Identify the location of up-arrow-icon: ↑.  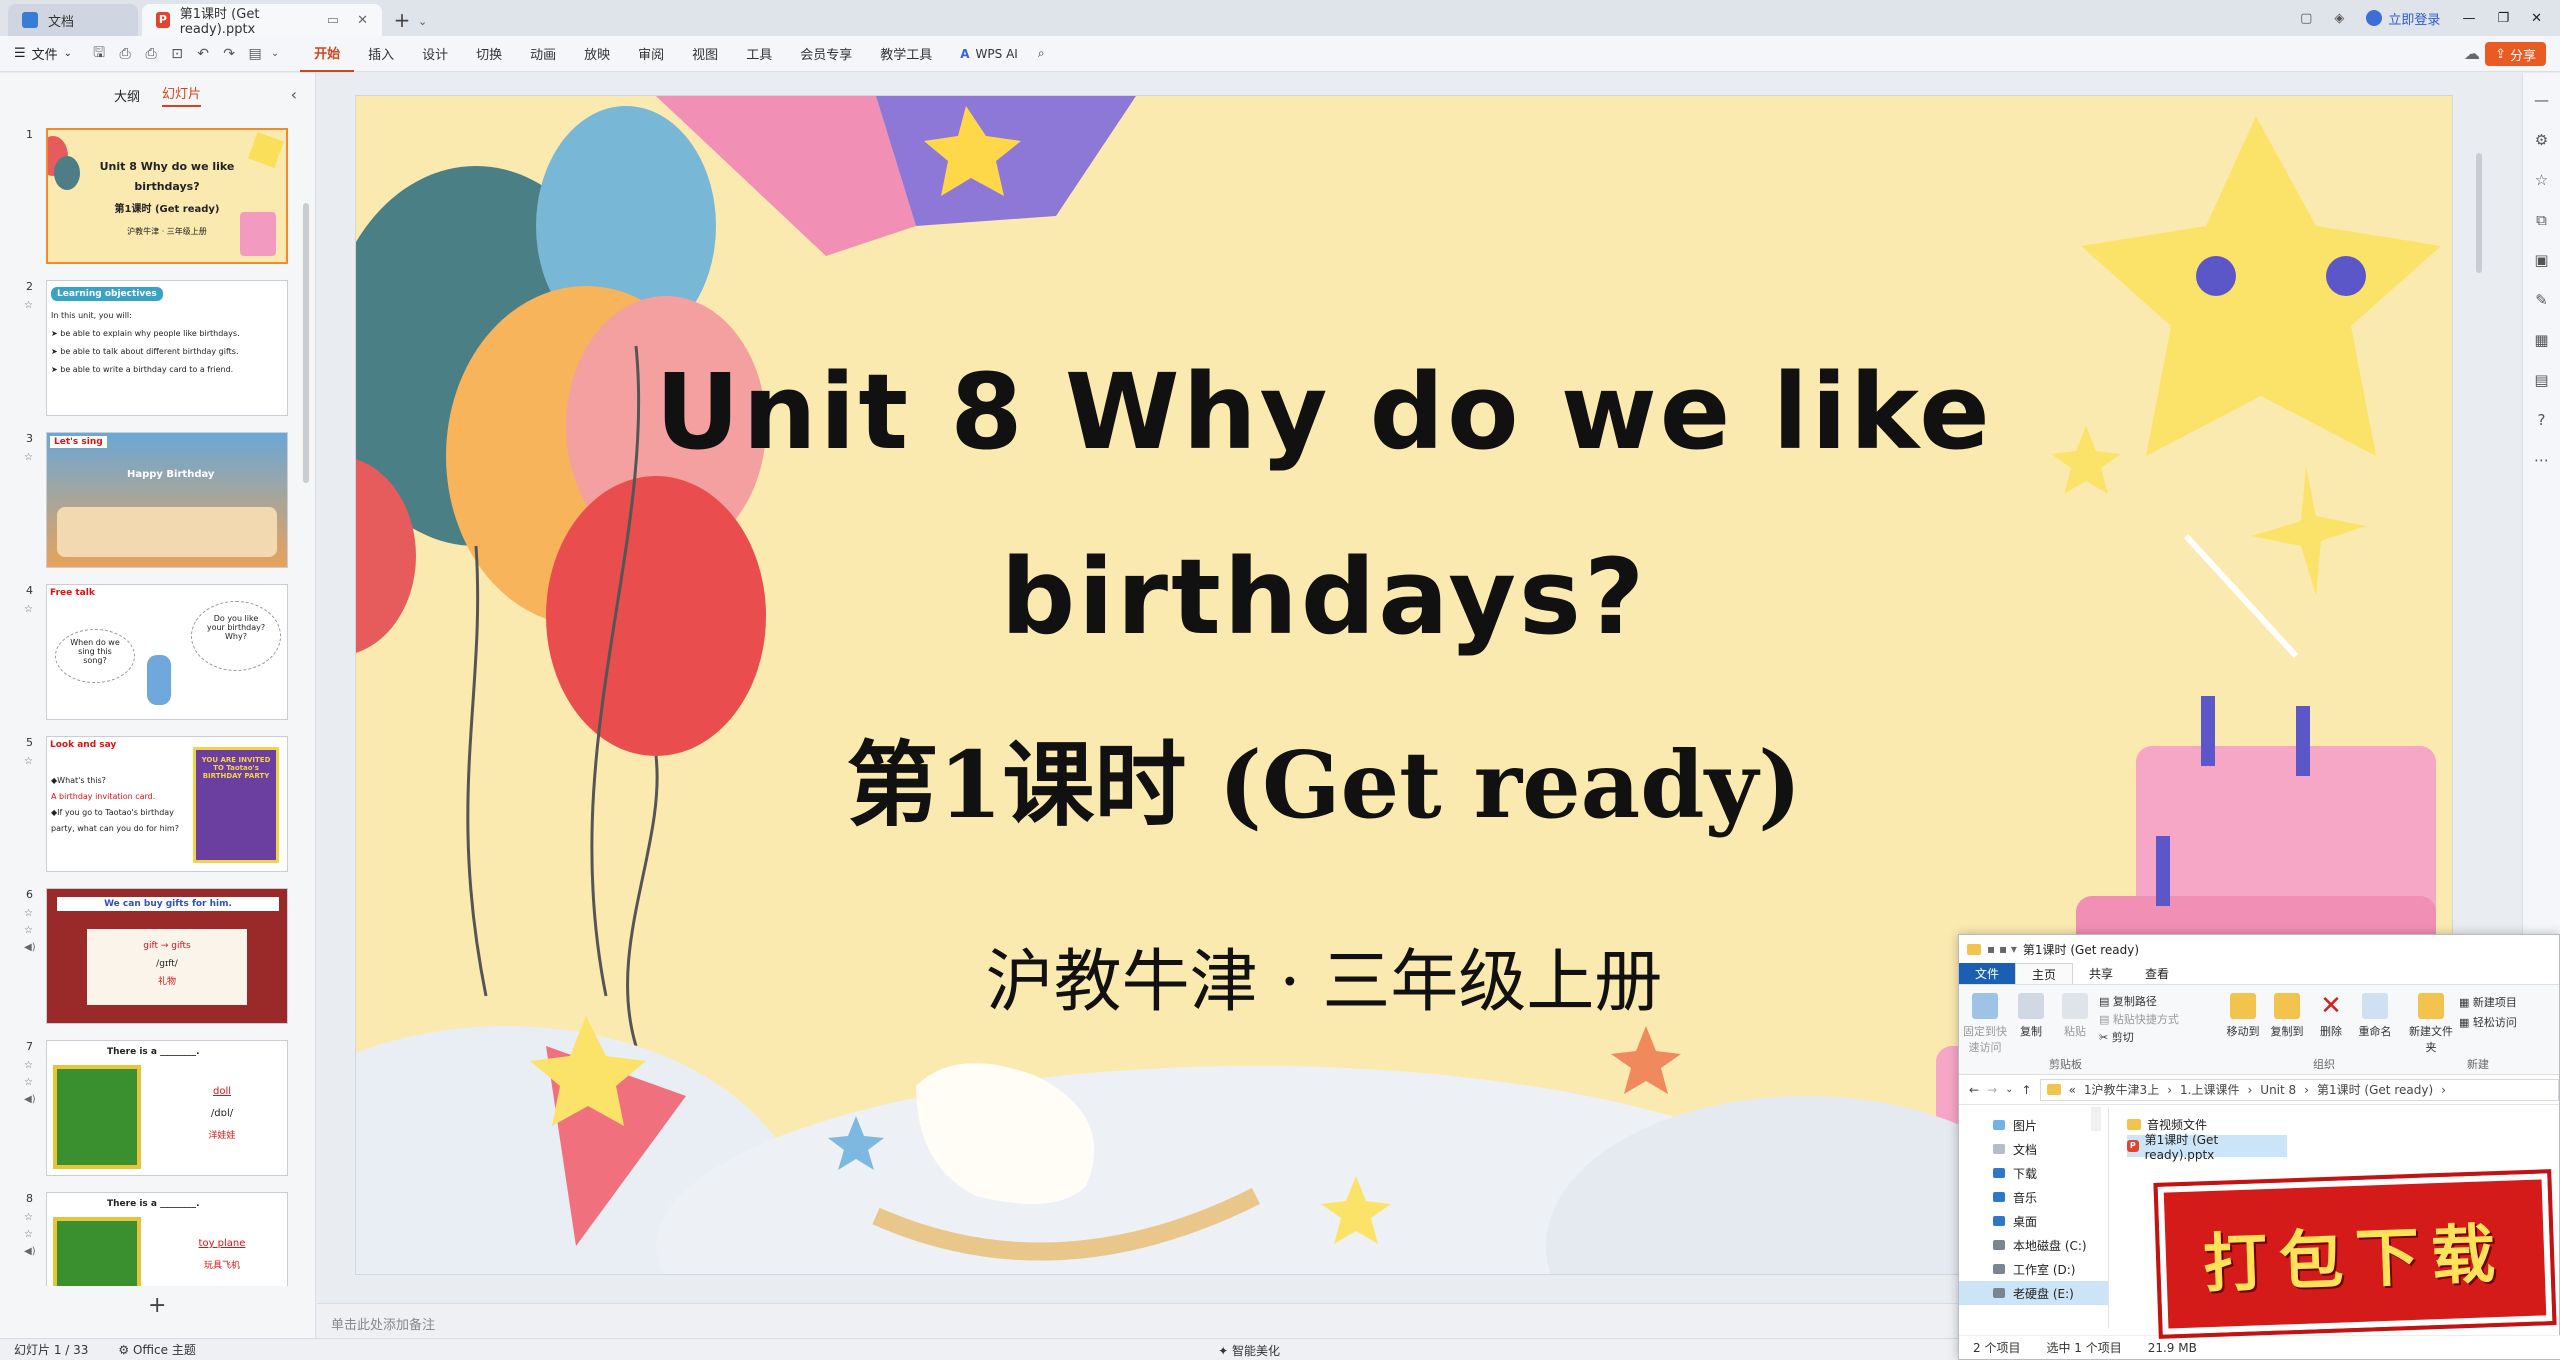
(2027, 1090).